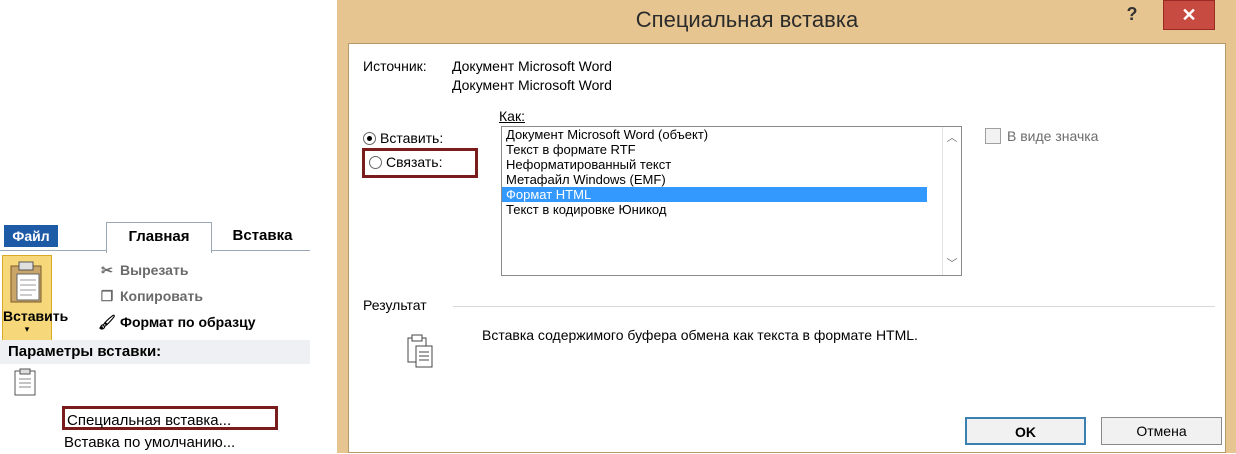  I want to click on radio-unselected-icon, so click(375, 162).